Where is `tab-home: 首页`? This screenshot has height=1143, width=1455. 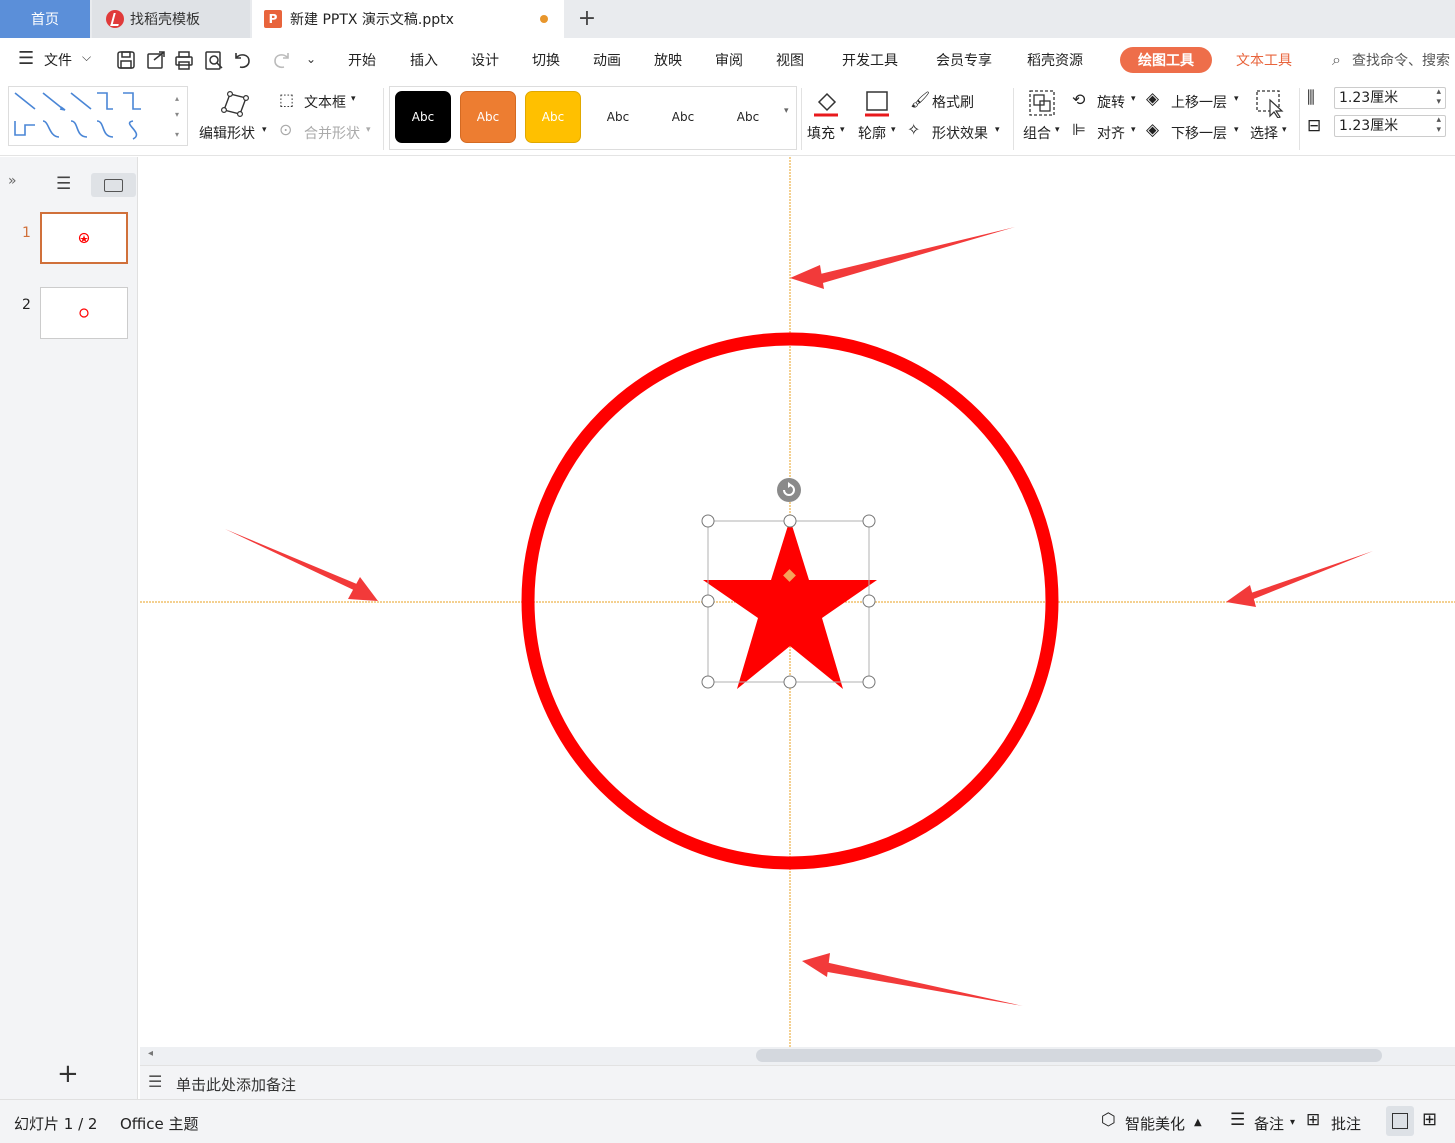 tab-home: 首页 is located at coordinates (45, 19).